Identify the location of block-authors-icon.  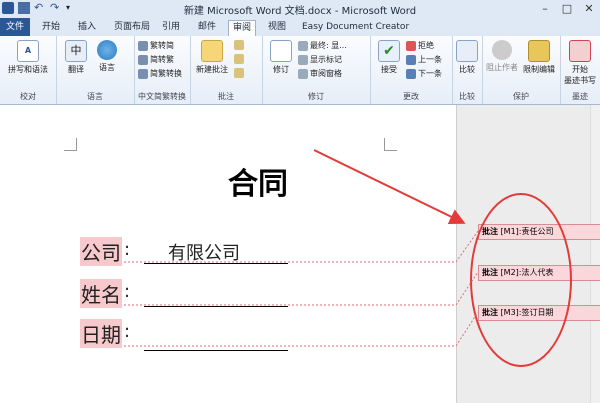
(502, 50).